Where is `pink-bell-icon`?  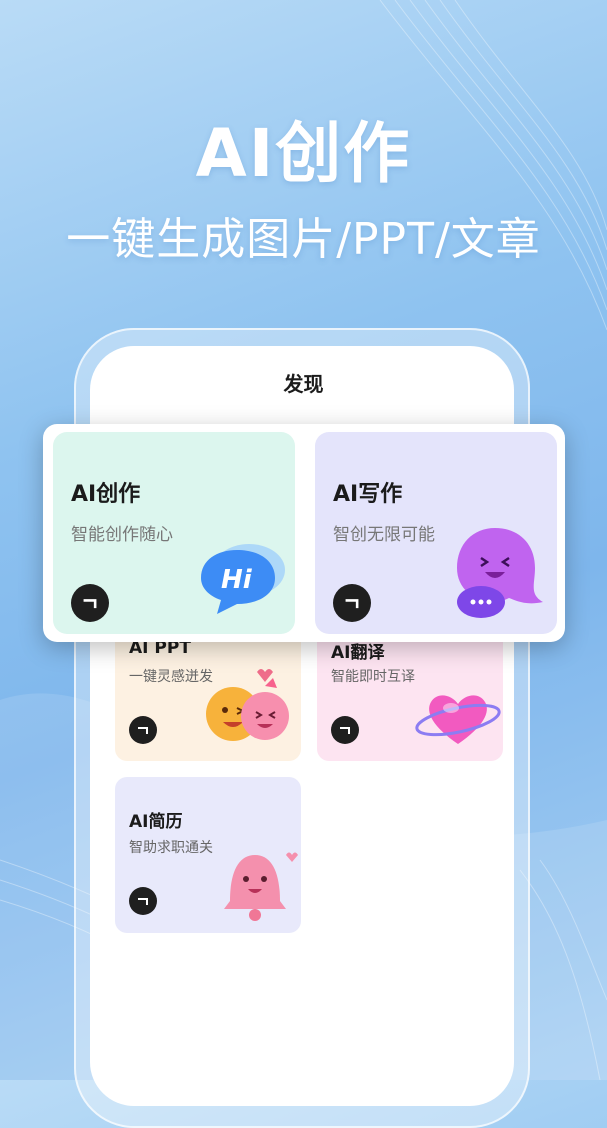
pink-bell-icon is located at coordinates (261, 886).